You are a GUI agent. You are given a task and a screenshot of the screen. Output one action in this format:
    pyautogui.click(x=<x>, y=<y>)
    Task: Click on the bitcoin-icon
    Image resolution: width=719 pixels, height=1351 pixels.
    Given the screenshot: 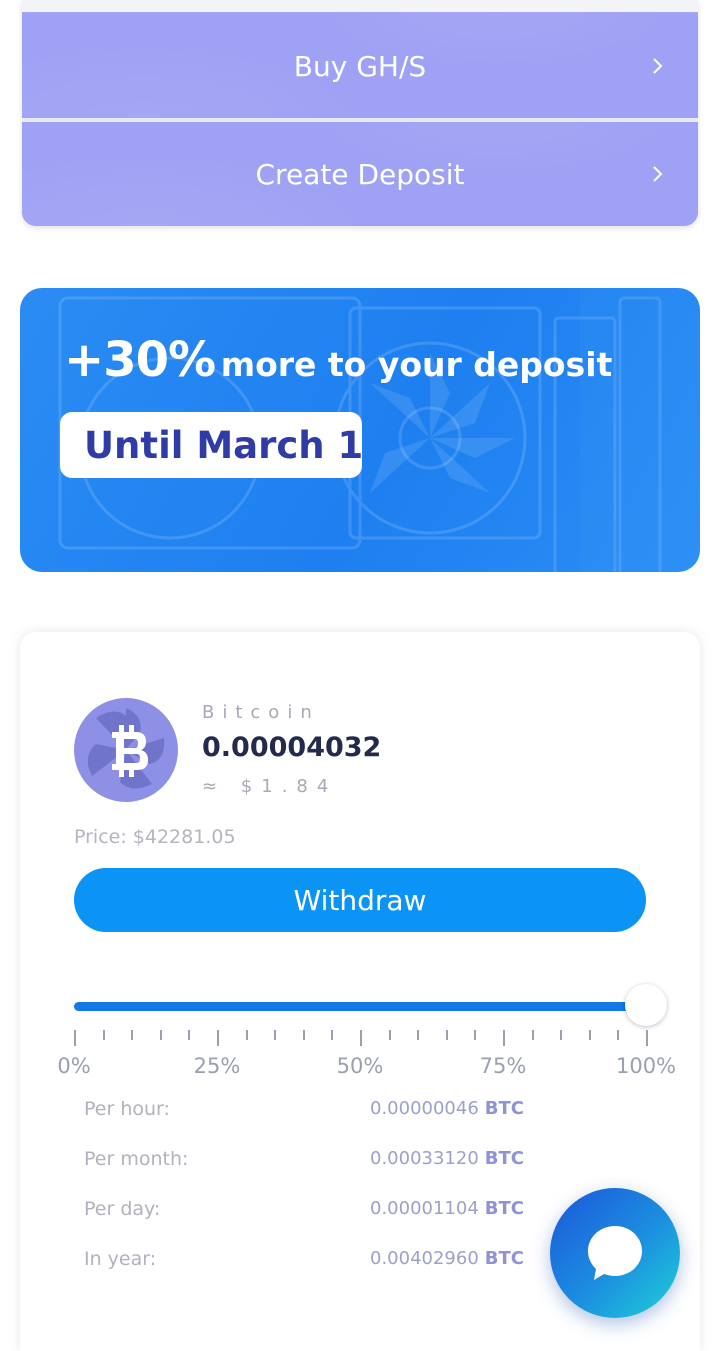 What is the action you would take?
    pyautogui.click(x=126, y=750)
    